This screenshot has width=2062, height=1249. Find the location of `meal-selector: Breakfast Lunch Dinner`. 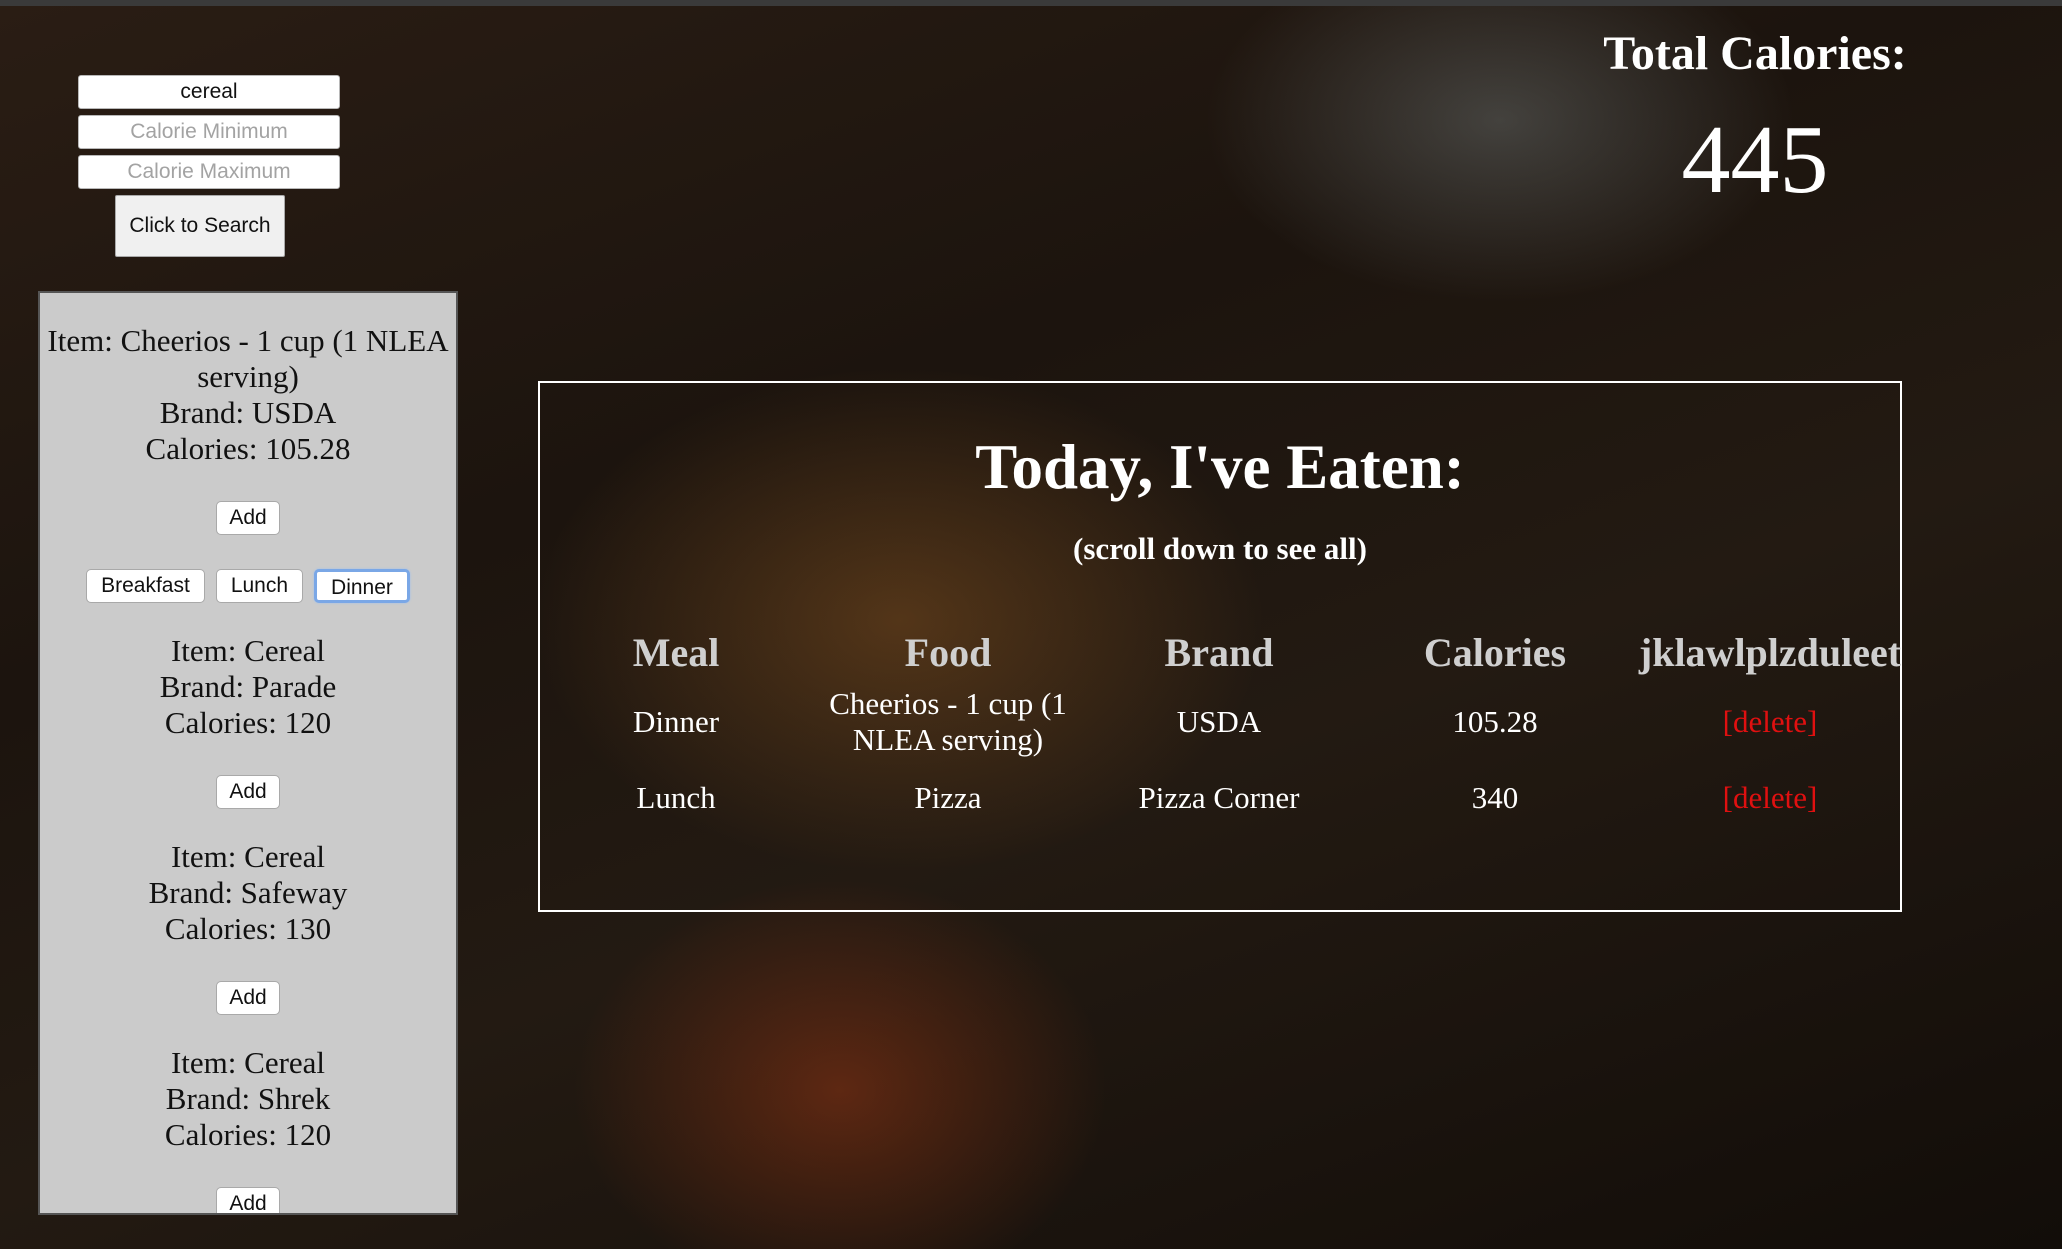

meal-selector: Breakfast Lunch Dinner is located at coordinates (248, 586).